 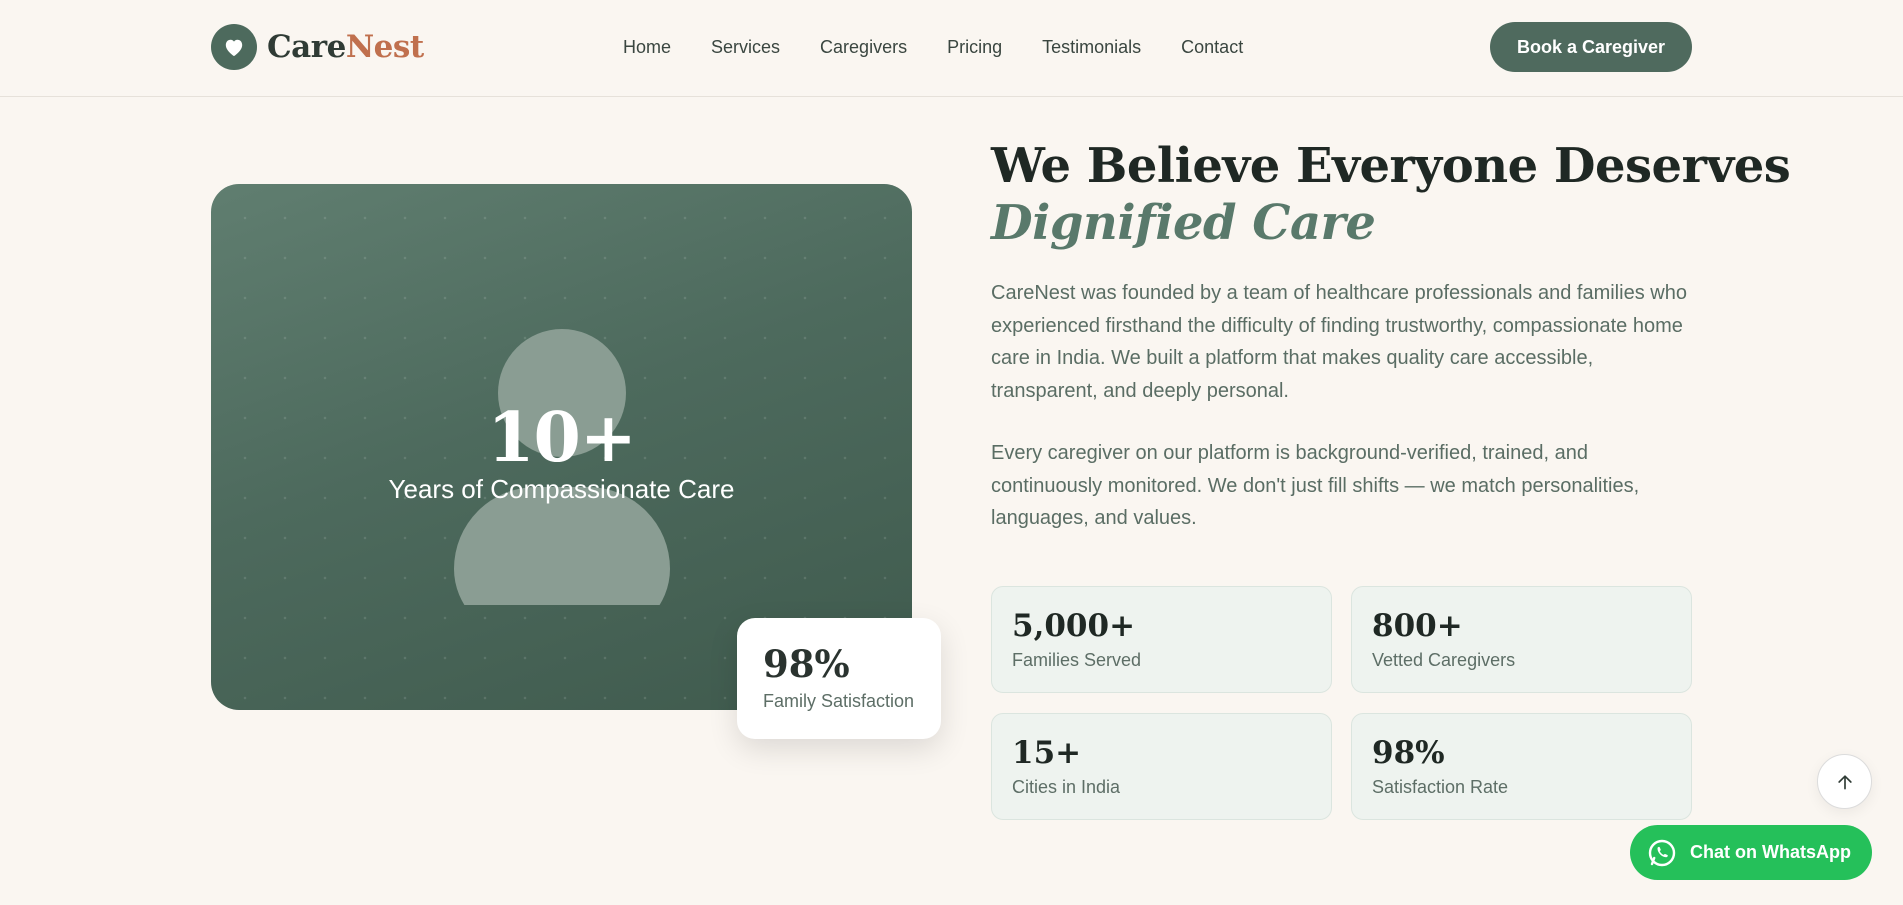 I want to click on stat-value: 15+, so click(x=1047, y=753).